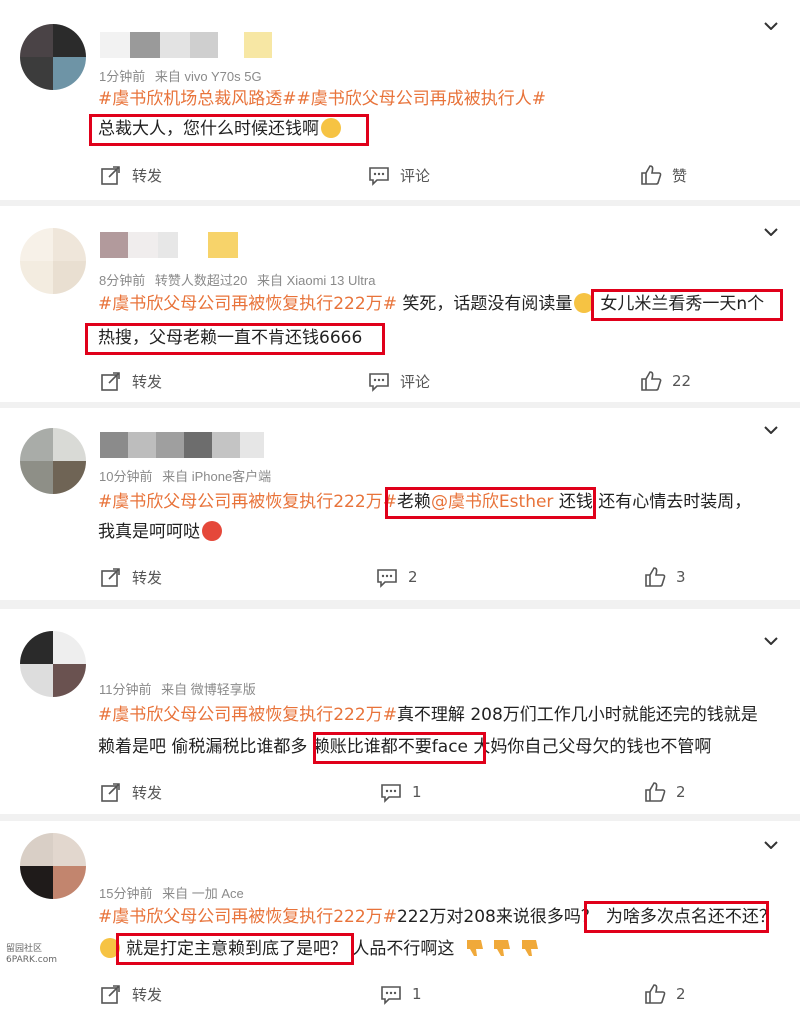 This screenshot has height=1022, width=800. What do you see at coordinates (149, 532) in the screenshot?
I see `post-text: 我真是呵呵哒` at bounding box center [149, 532].